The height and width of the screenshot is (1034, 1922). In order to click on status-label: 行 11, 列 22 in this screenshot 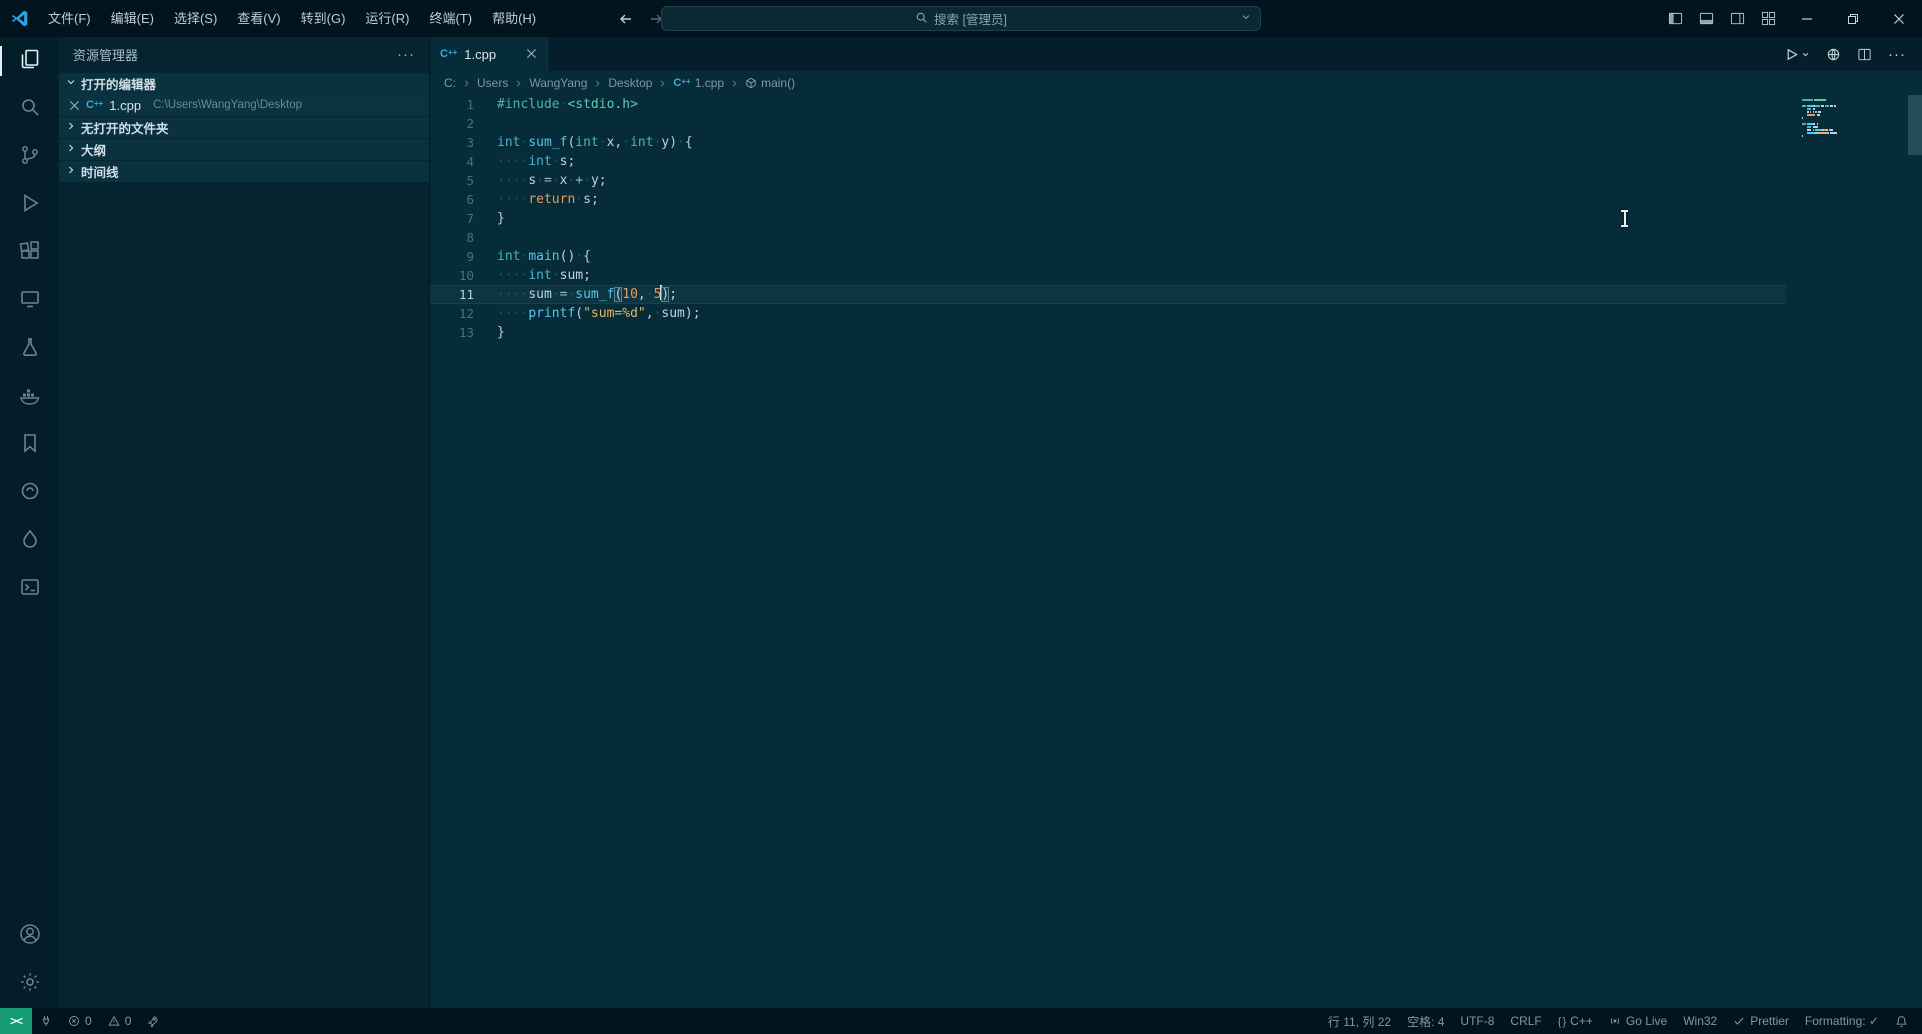, I will do `click(1359, 1021)`.